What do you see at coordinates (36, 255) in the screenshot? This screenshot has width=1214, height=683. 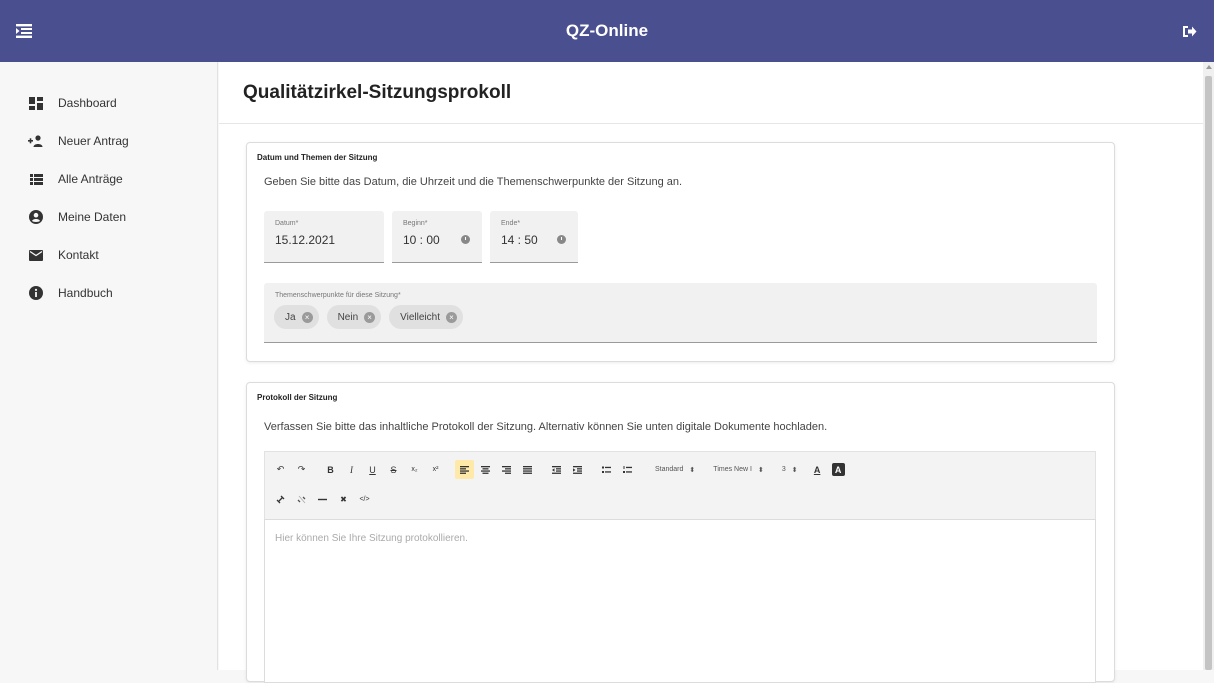 I see `mail-icon` at bounding box center [36, 255].